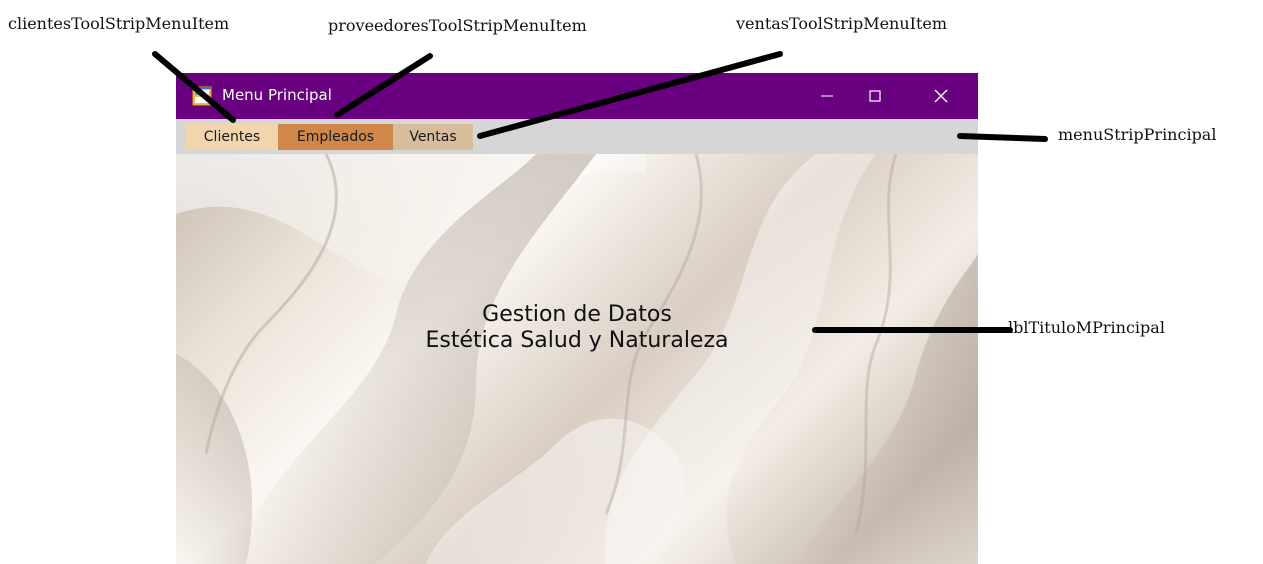 The height and width of the screenshot is (564, 1263). Describe the element at coordinates (194, 87) in the screenshot. I see `pointer-line-clientes` at that location.